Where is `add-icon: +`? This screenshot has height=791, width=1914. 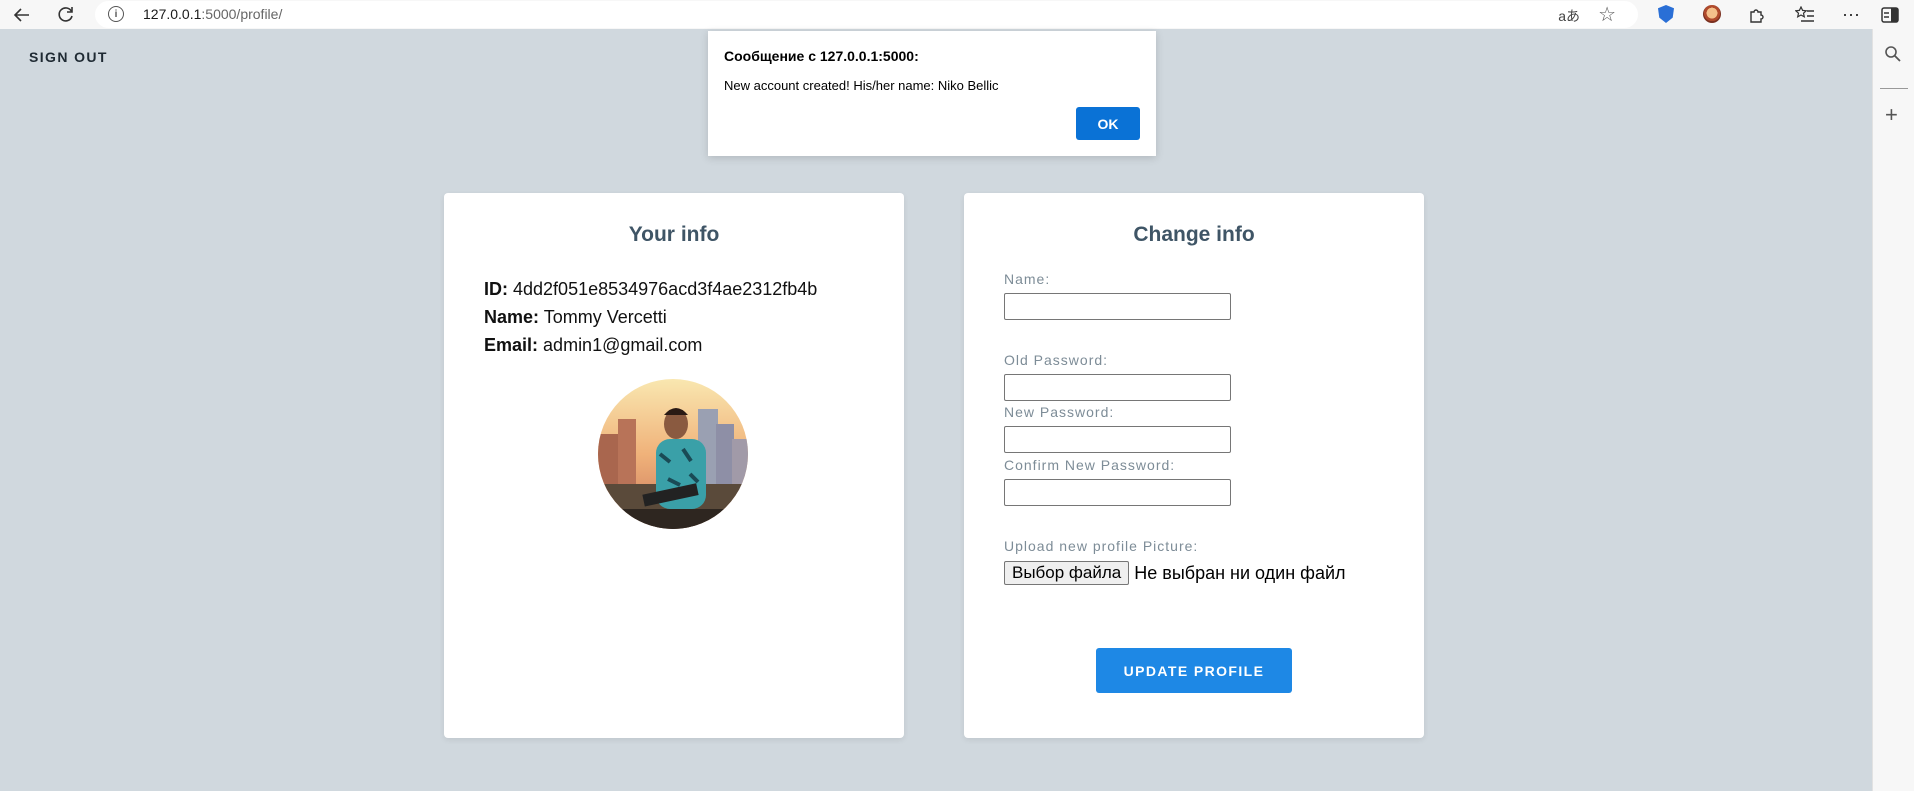 add-icon: + is located at coordinates (1891, 115).